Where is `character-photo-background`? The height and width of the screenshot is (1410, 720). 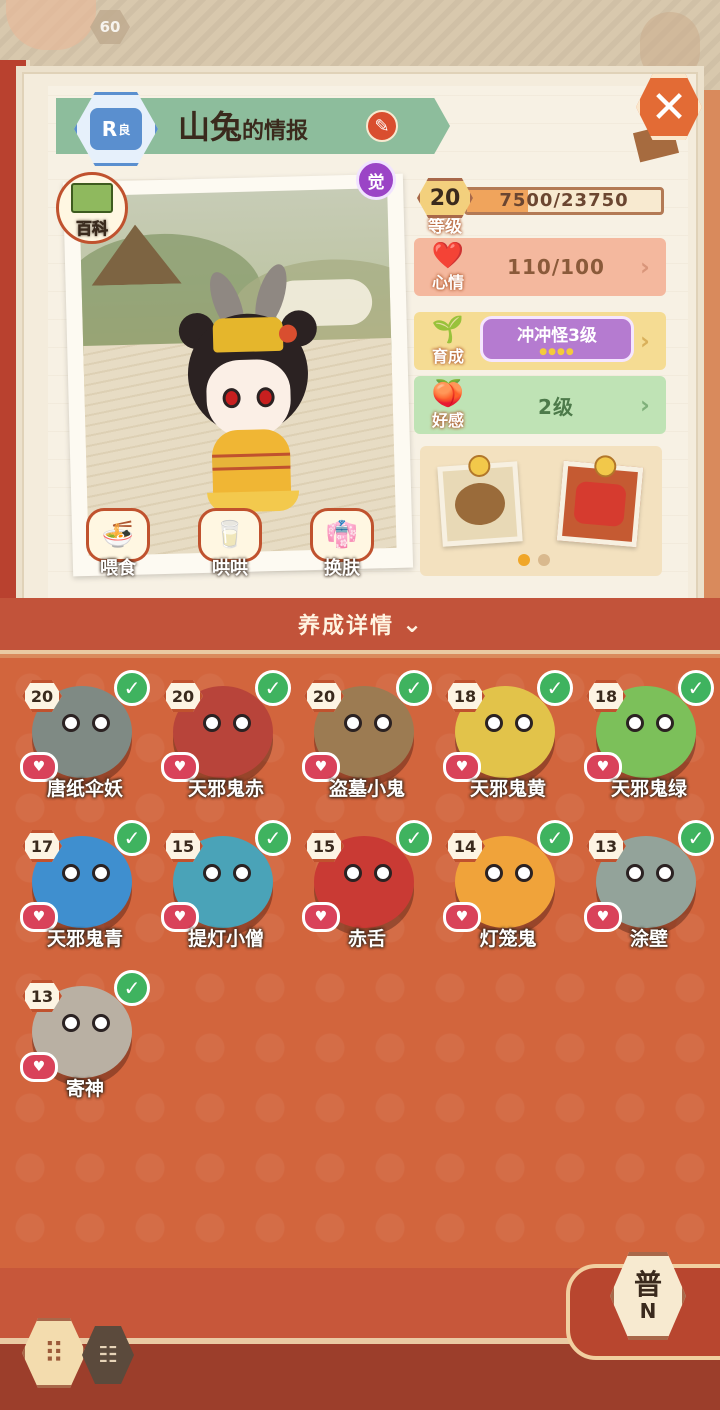 character-photo-background is located at coordinates (238, 372).